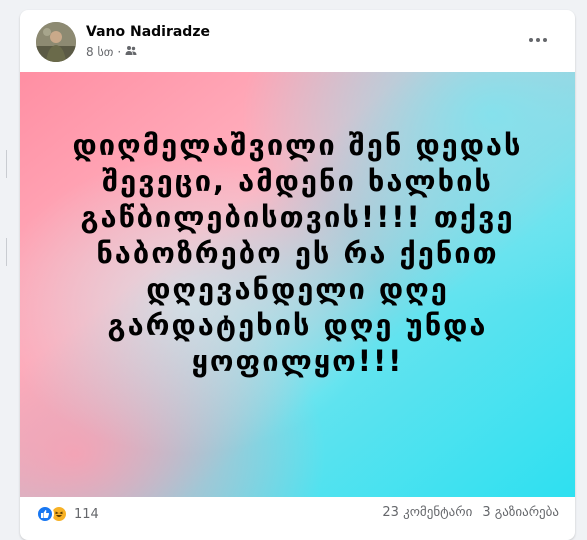 The image size is (587, 540). What do you see at coordinates (67, 514) in the screenshot?
I see `reactions-summary: 114` at bounding box center [67, 514].